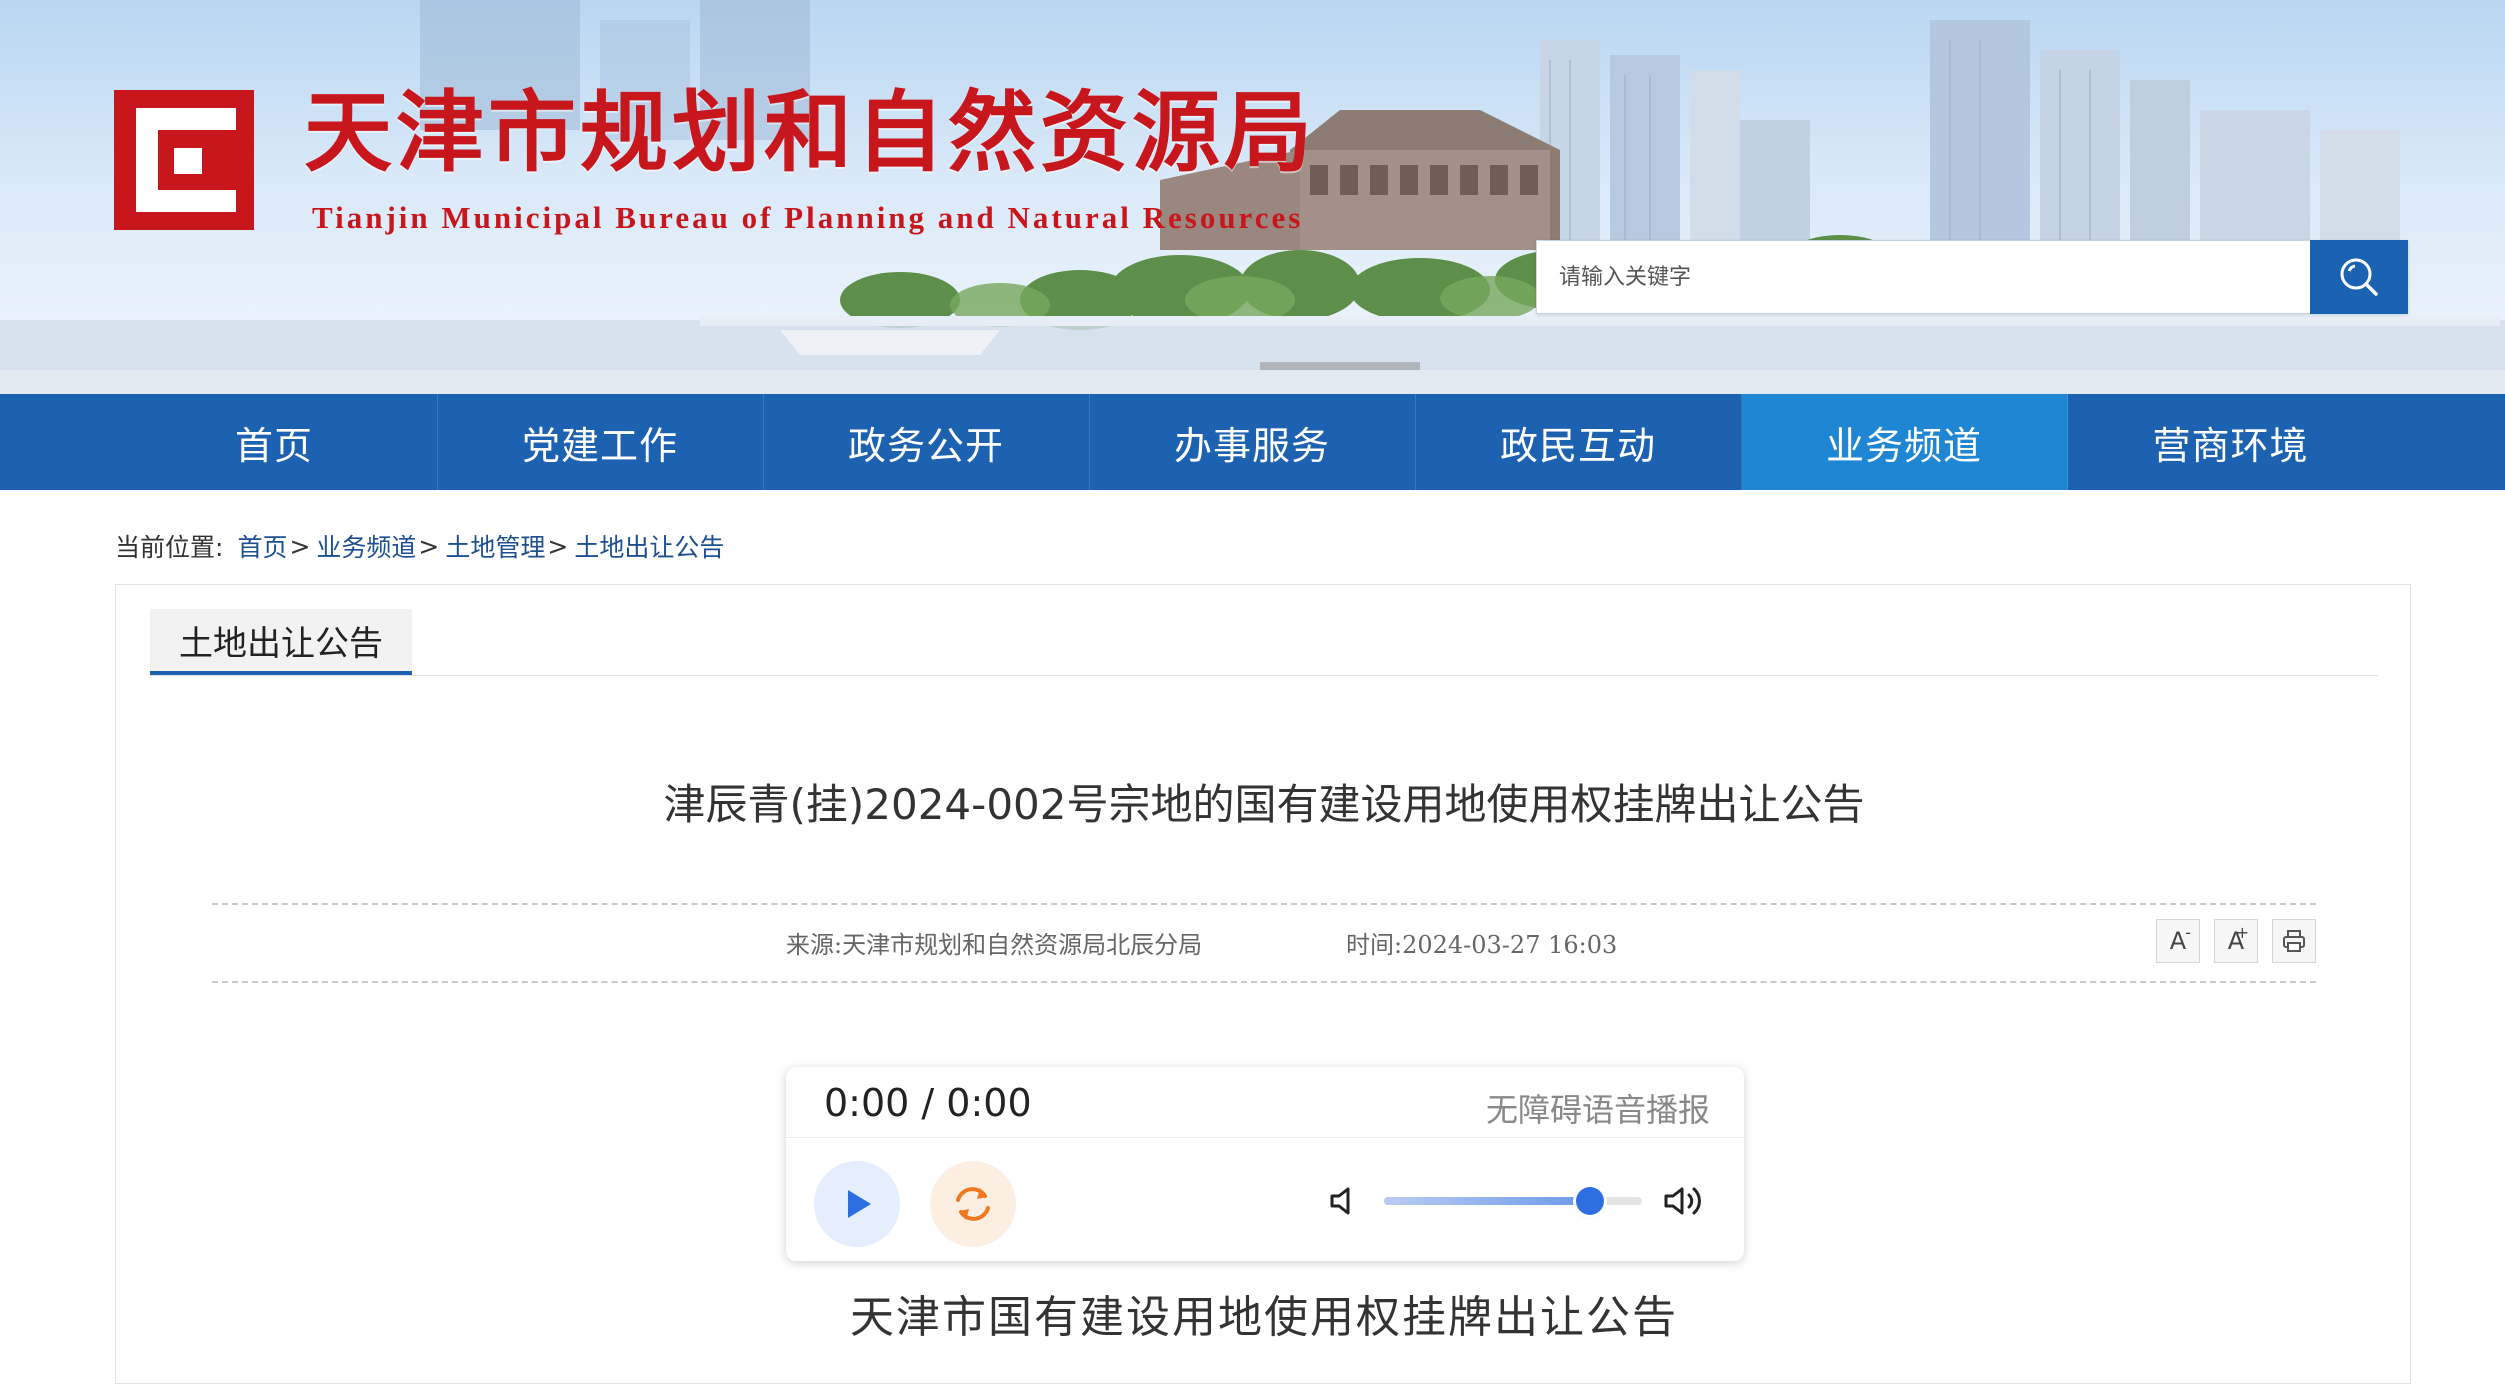 The width and height of the screenshot is (2505, 1384). Describe the element at coordinates (275, 442) in the screenshot. I see `nav-item-home: 首页` at that location.